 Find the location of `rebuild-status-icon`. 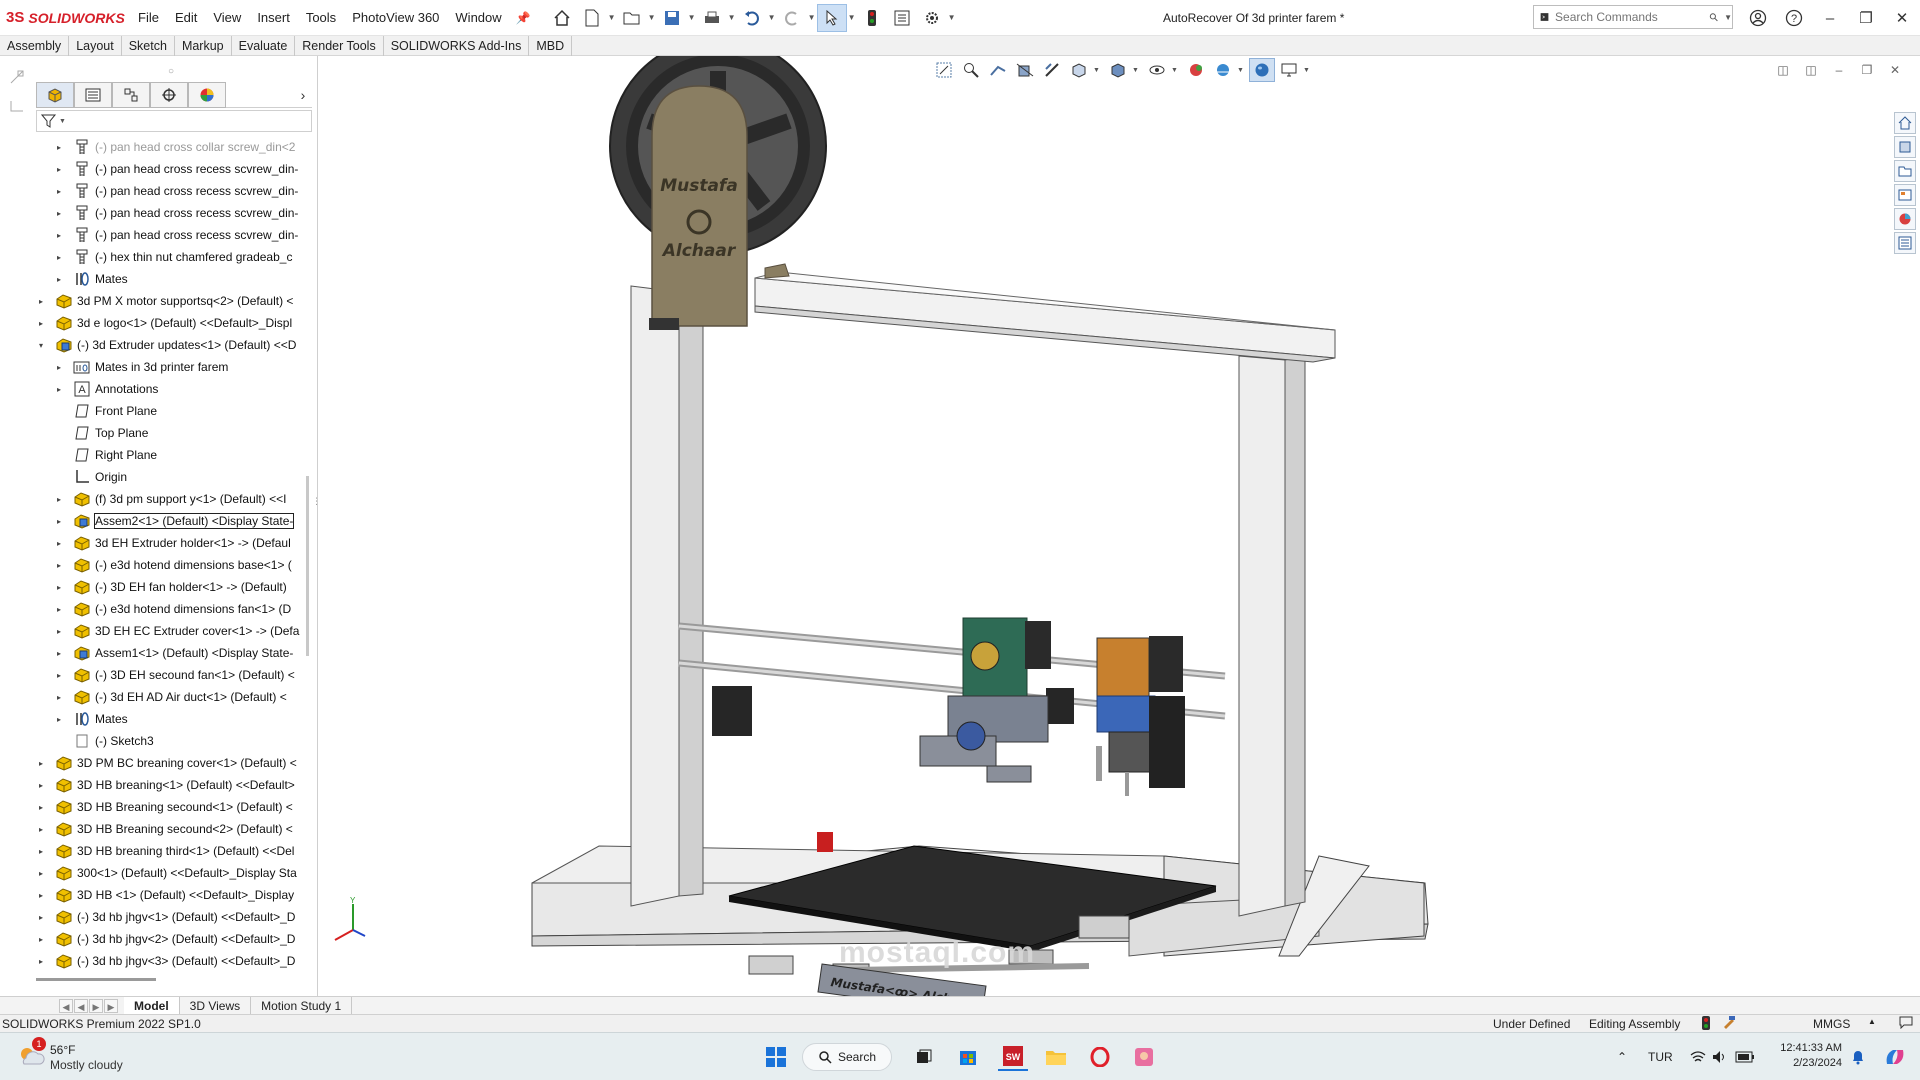

rebuild-status-icon is located at coordinates (1706, 1024).